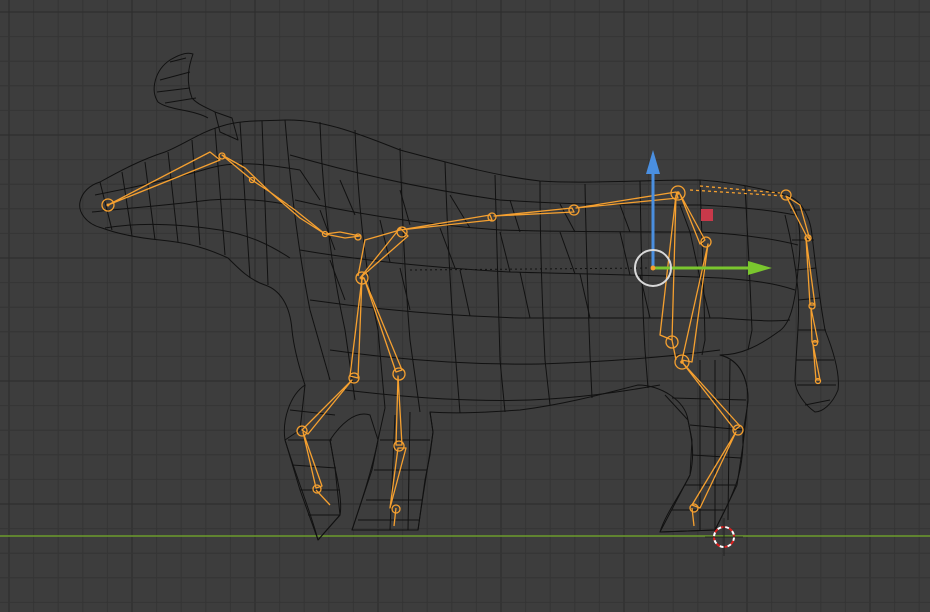 This screenshot has width=930, height=612. I want to click on gizmo-pivot-dot, so click(653, 268).